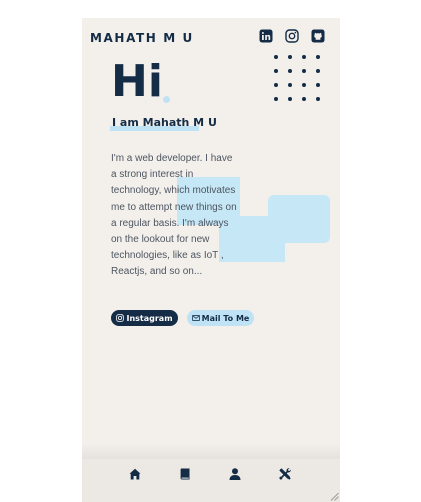 The width and height of the screenshot is (421, 502). What do you see at coordinates (166, 99) in the screenshot?
I see `greeting-dot` at bounding box center [166, 99].